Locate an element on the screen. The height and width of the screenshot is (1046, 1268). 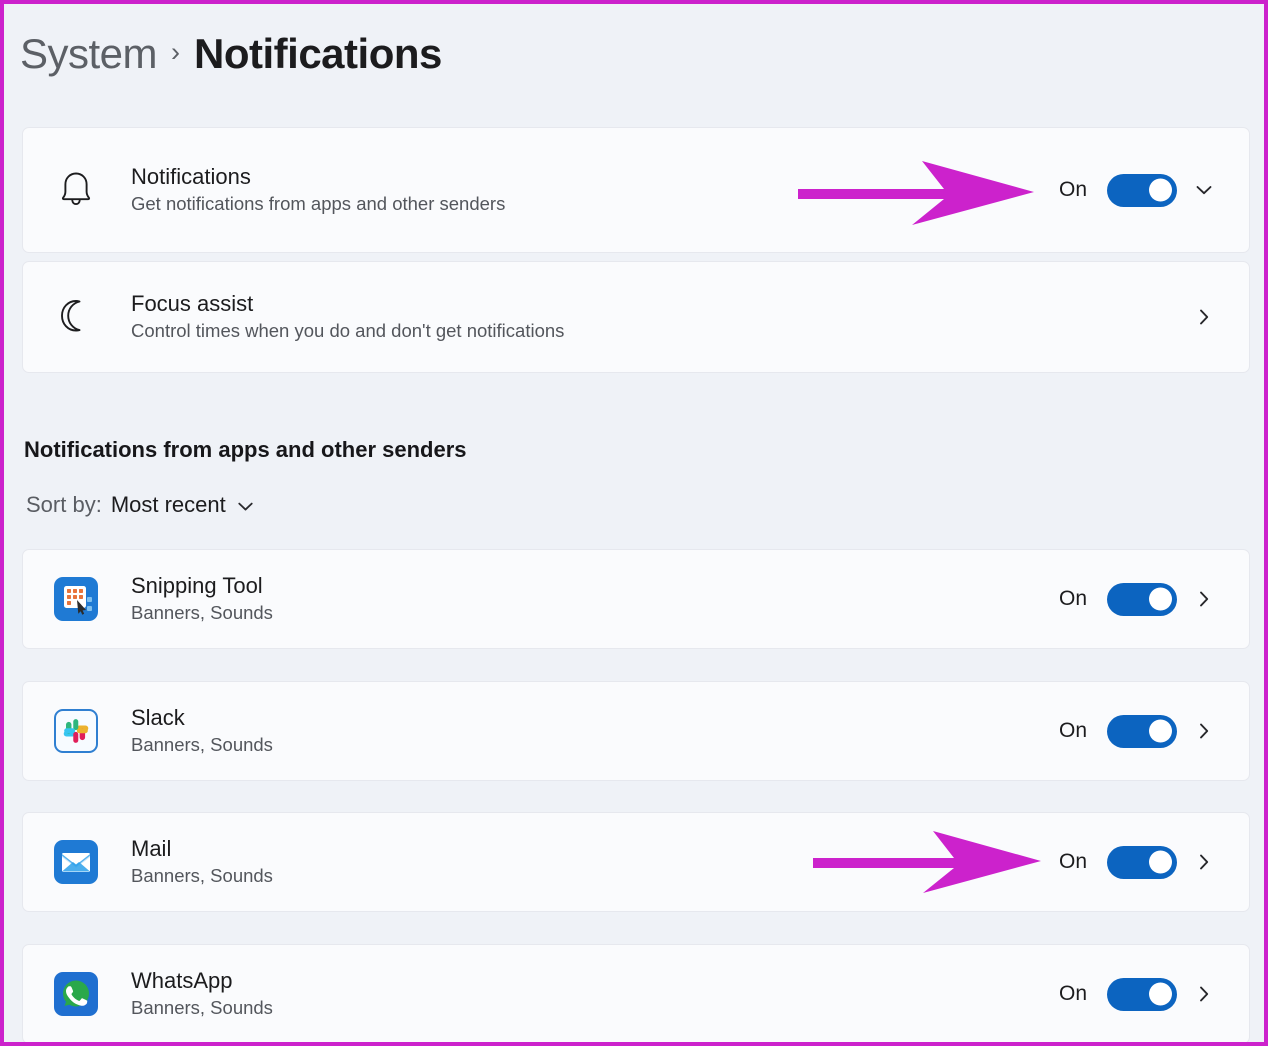
breadcrumb-system-link: System is located at coordinates (89, 54).